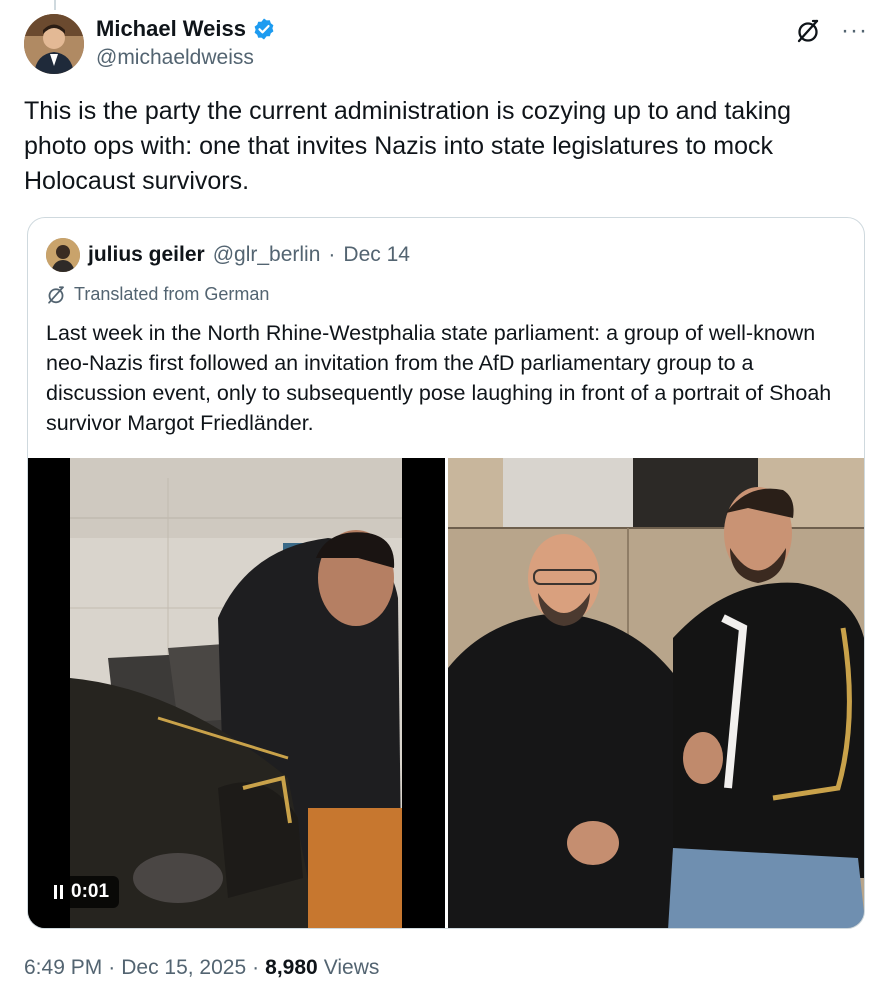  What do you see at coordinates (172, 294) in the screenshot?
I see `translated-label-text: Translated from German` at bounding box center [172, 294].